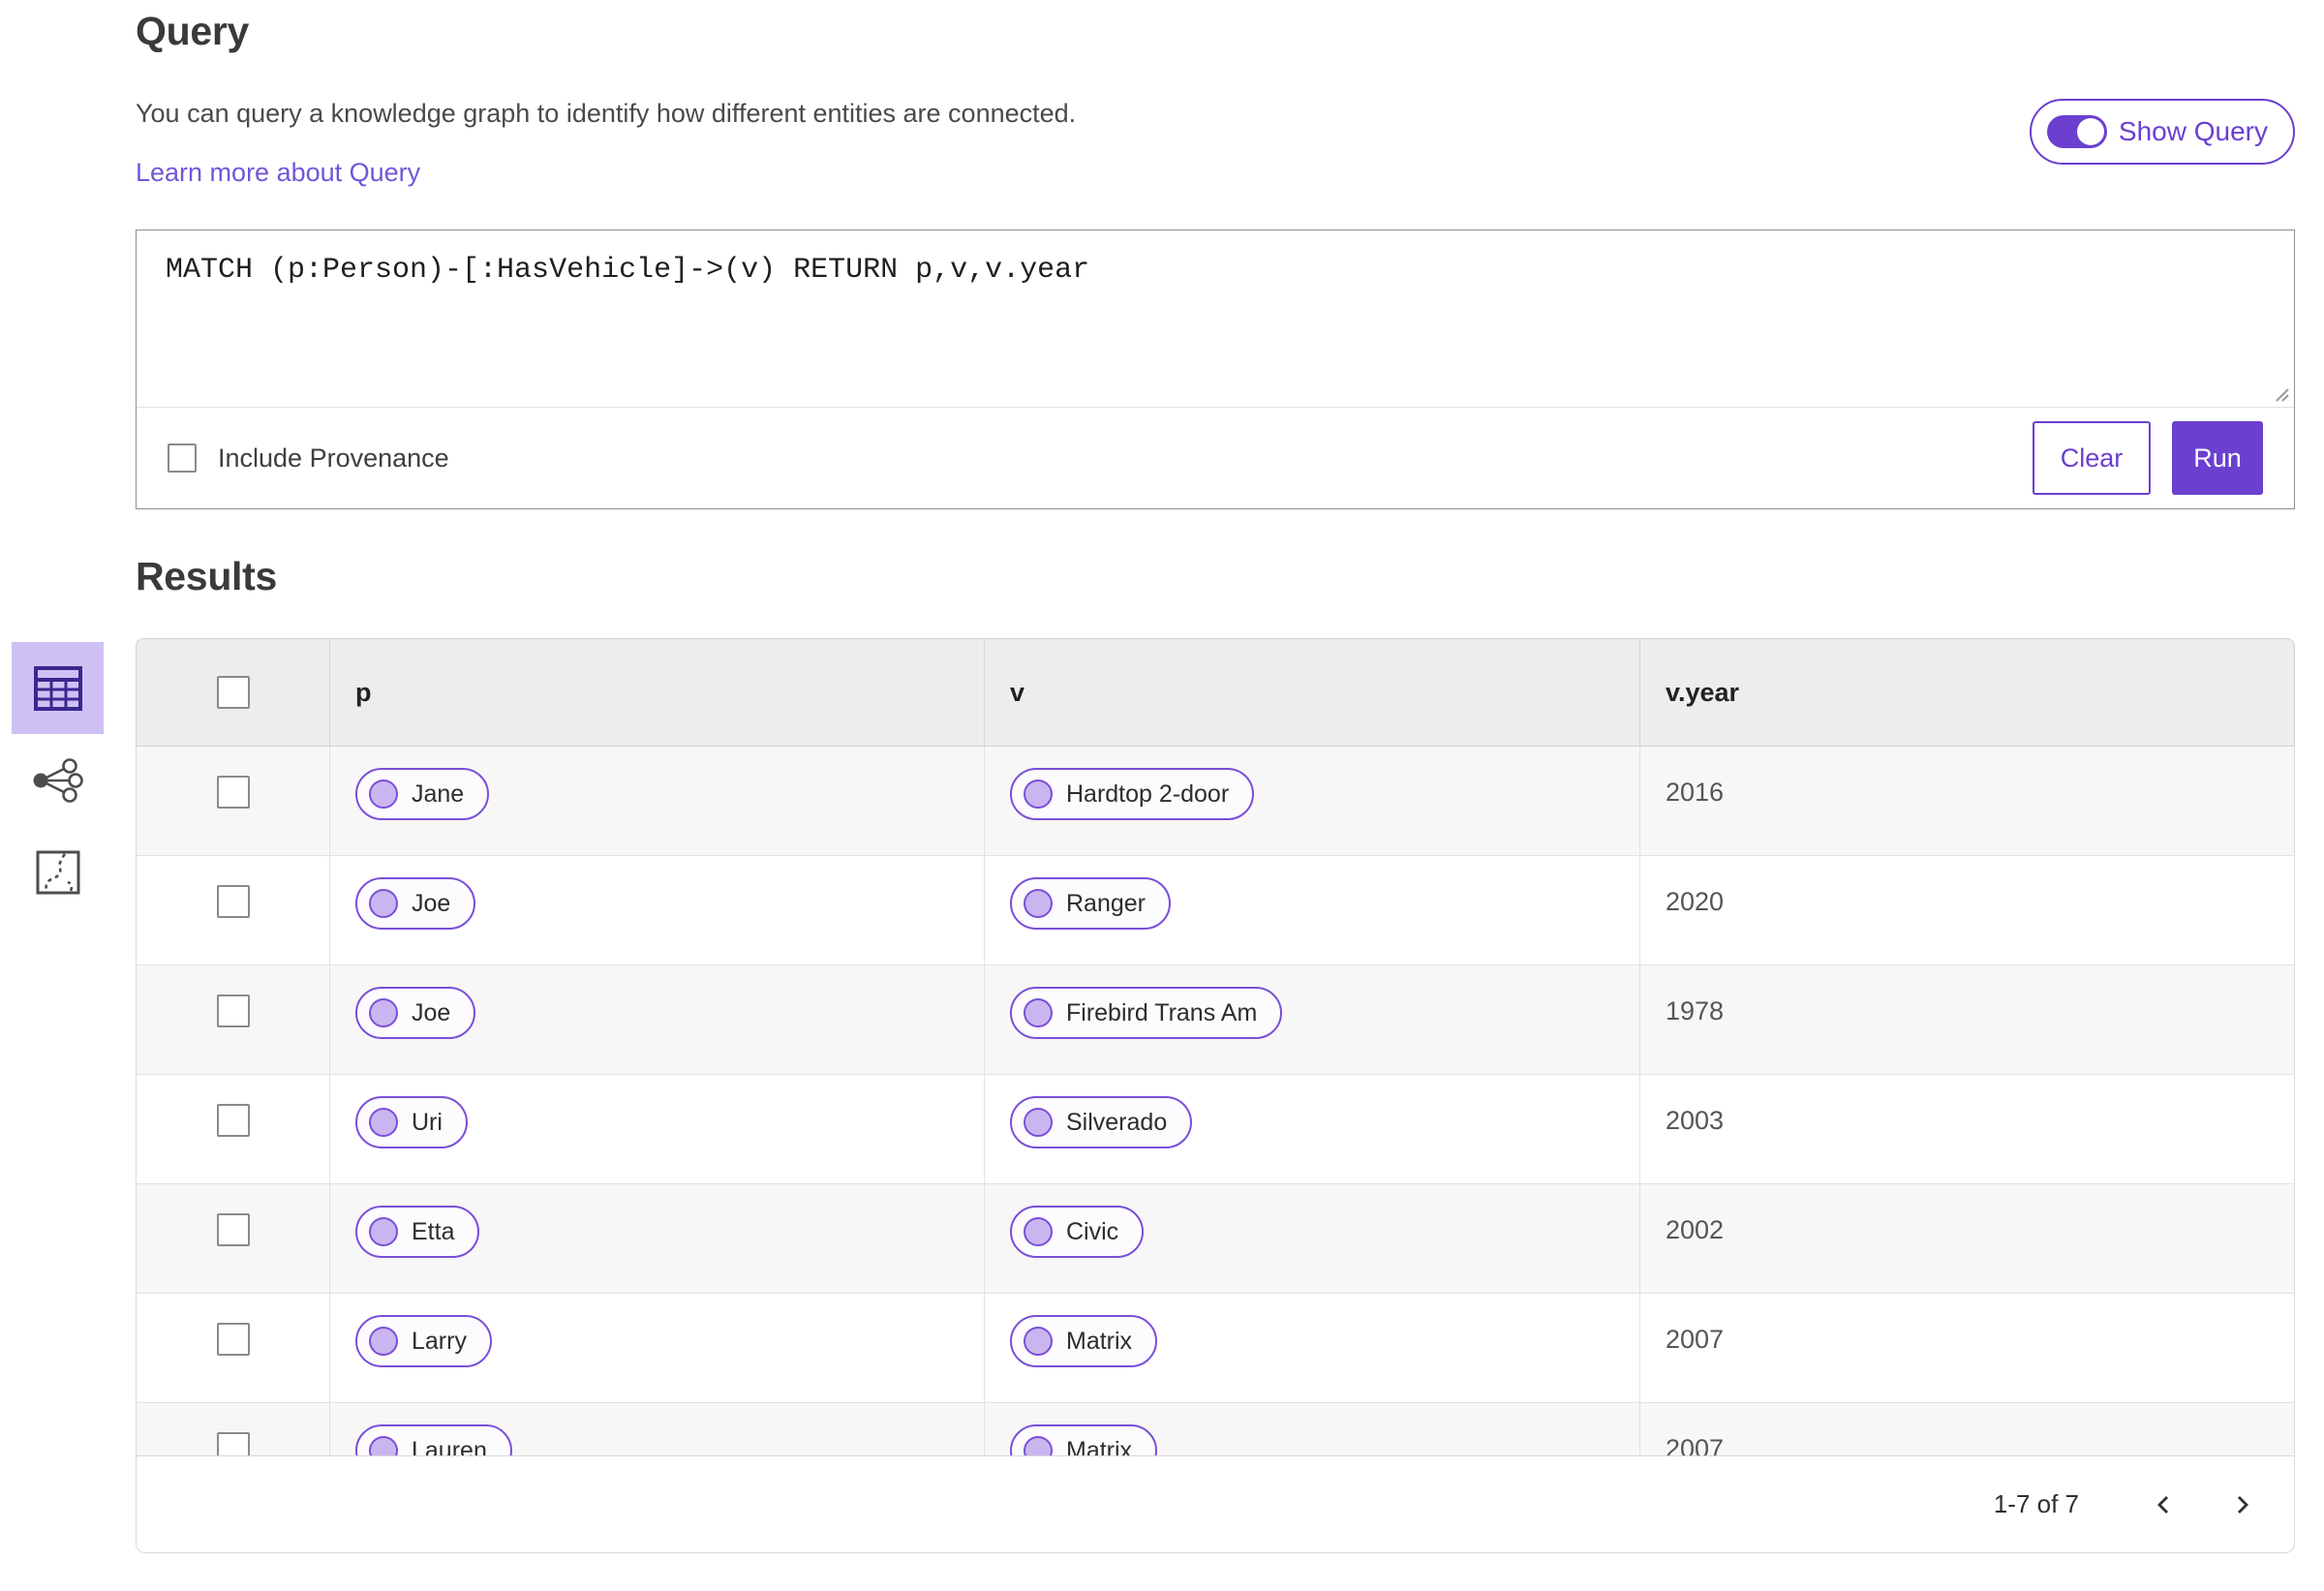  Describe the element at coordinates (1216, 1239) in the screenshot. I see `table-row: Etta Civic 2002` at that location.